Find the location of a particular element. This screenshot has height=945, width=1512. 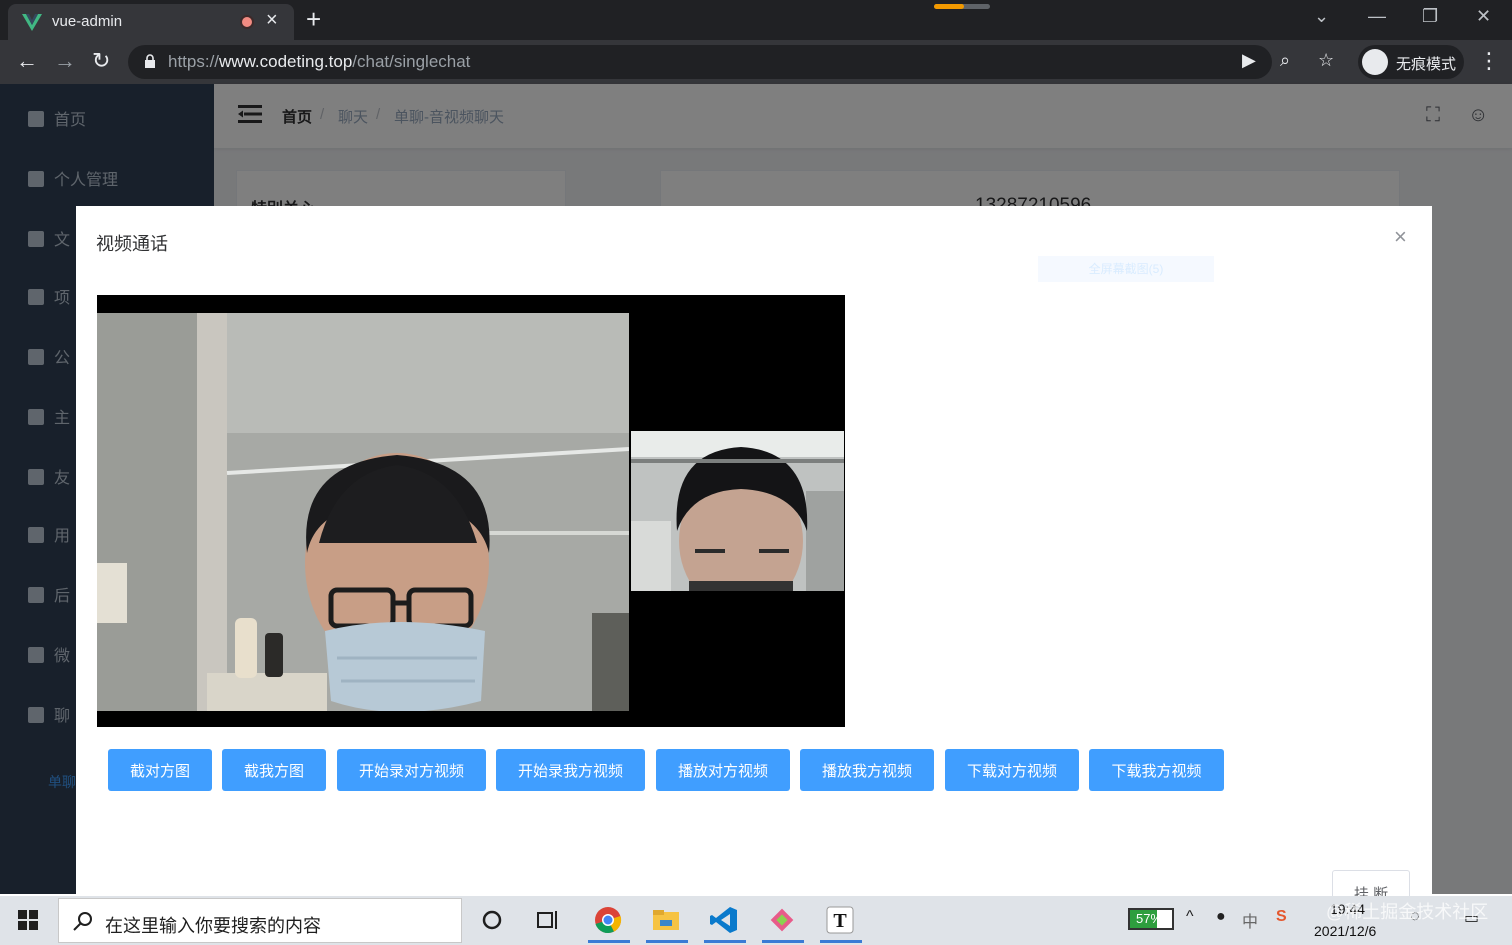

watermark: @稀土掘金技术社区 is located at coordinates (1407, 912).